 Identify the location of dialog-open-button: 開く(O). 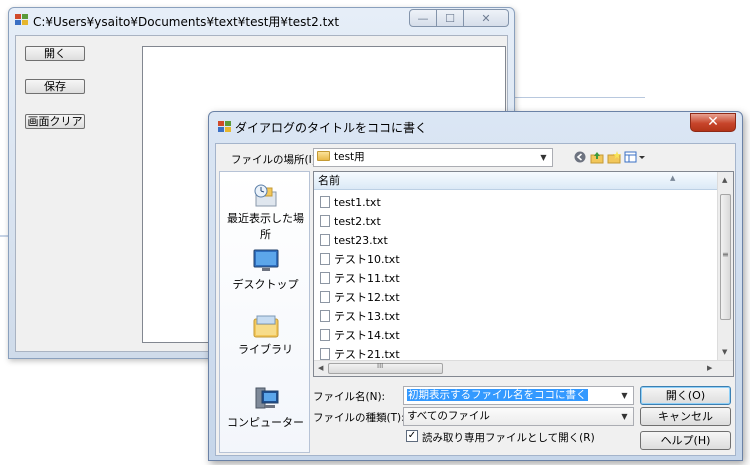
(685, 395).